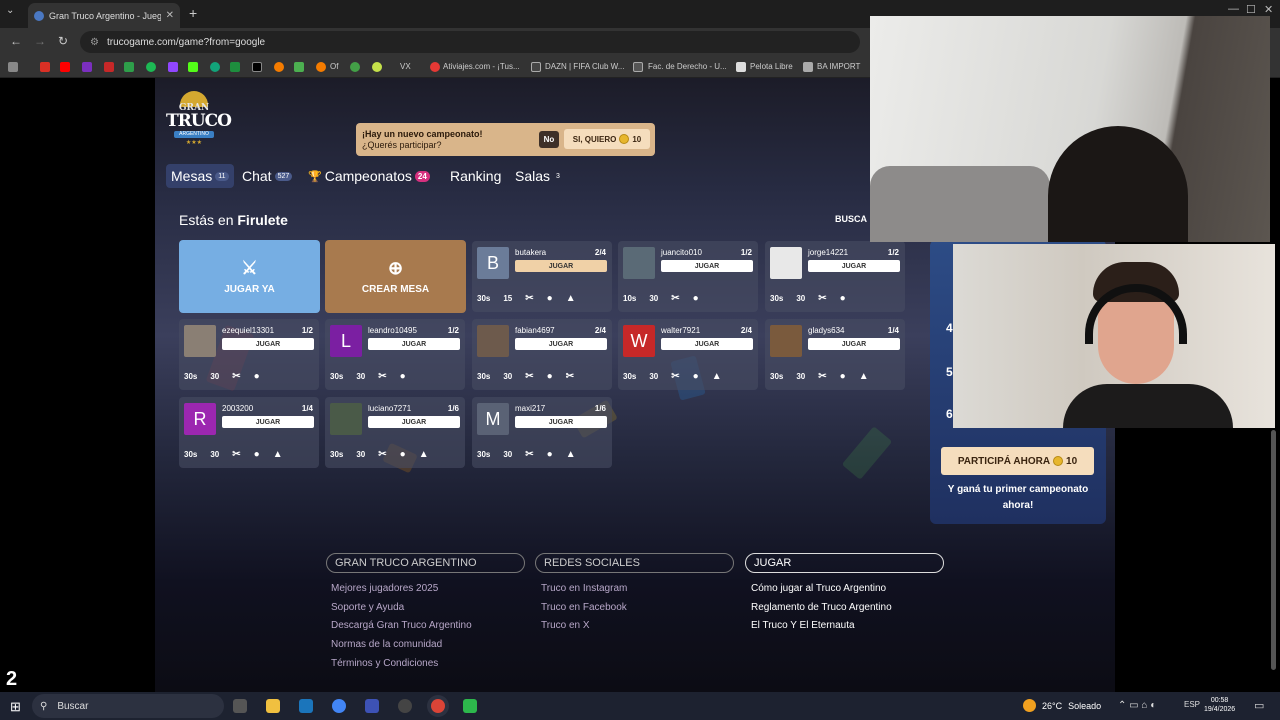  What do you see at coordinates (808, 67) in the screenshot?
I see `bookmark-baimport-icon` at bounding box center [808, 67].